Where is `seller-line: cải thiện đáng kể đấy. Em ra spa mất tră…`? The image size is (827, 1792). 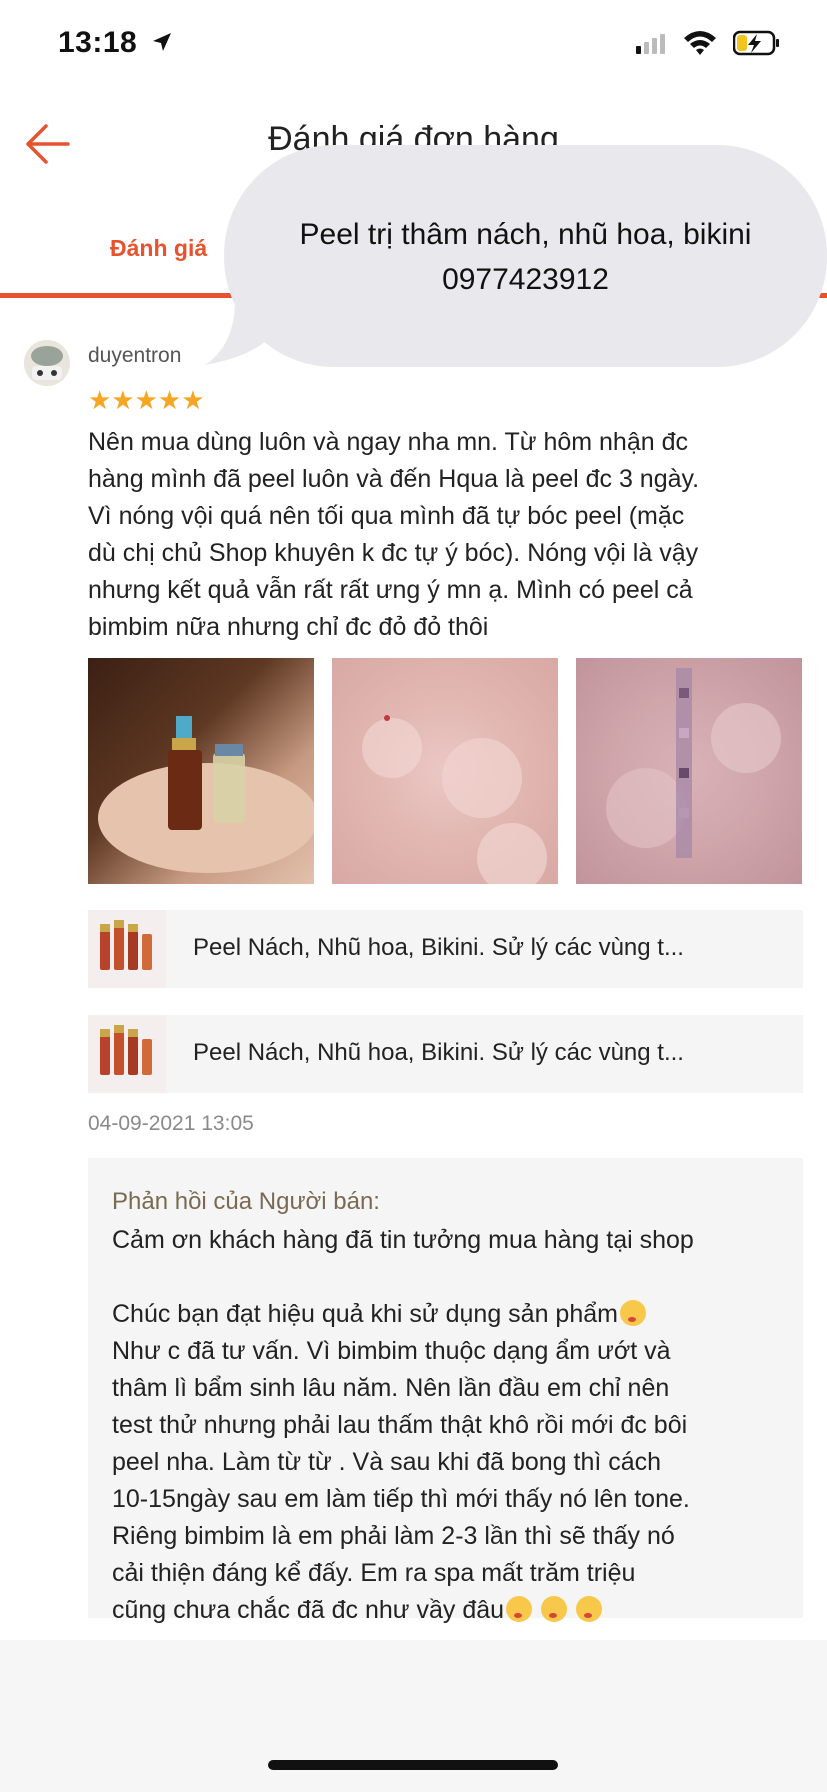 seller-line: cải thiện đáng kể đấy. Em ra spa mất tră… is located at coordinates (374, 1573).